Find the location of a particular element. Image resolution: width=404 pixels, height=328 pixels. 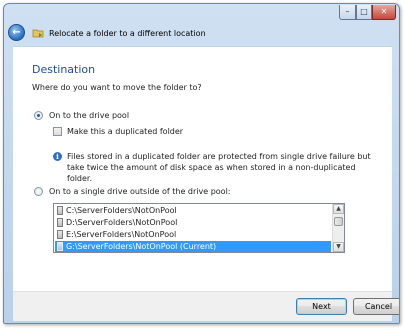

duplicate-folder-checkbox is located at coordinates (57, 131).